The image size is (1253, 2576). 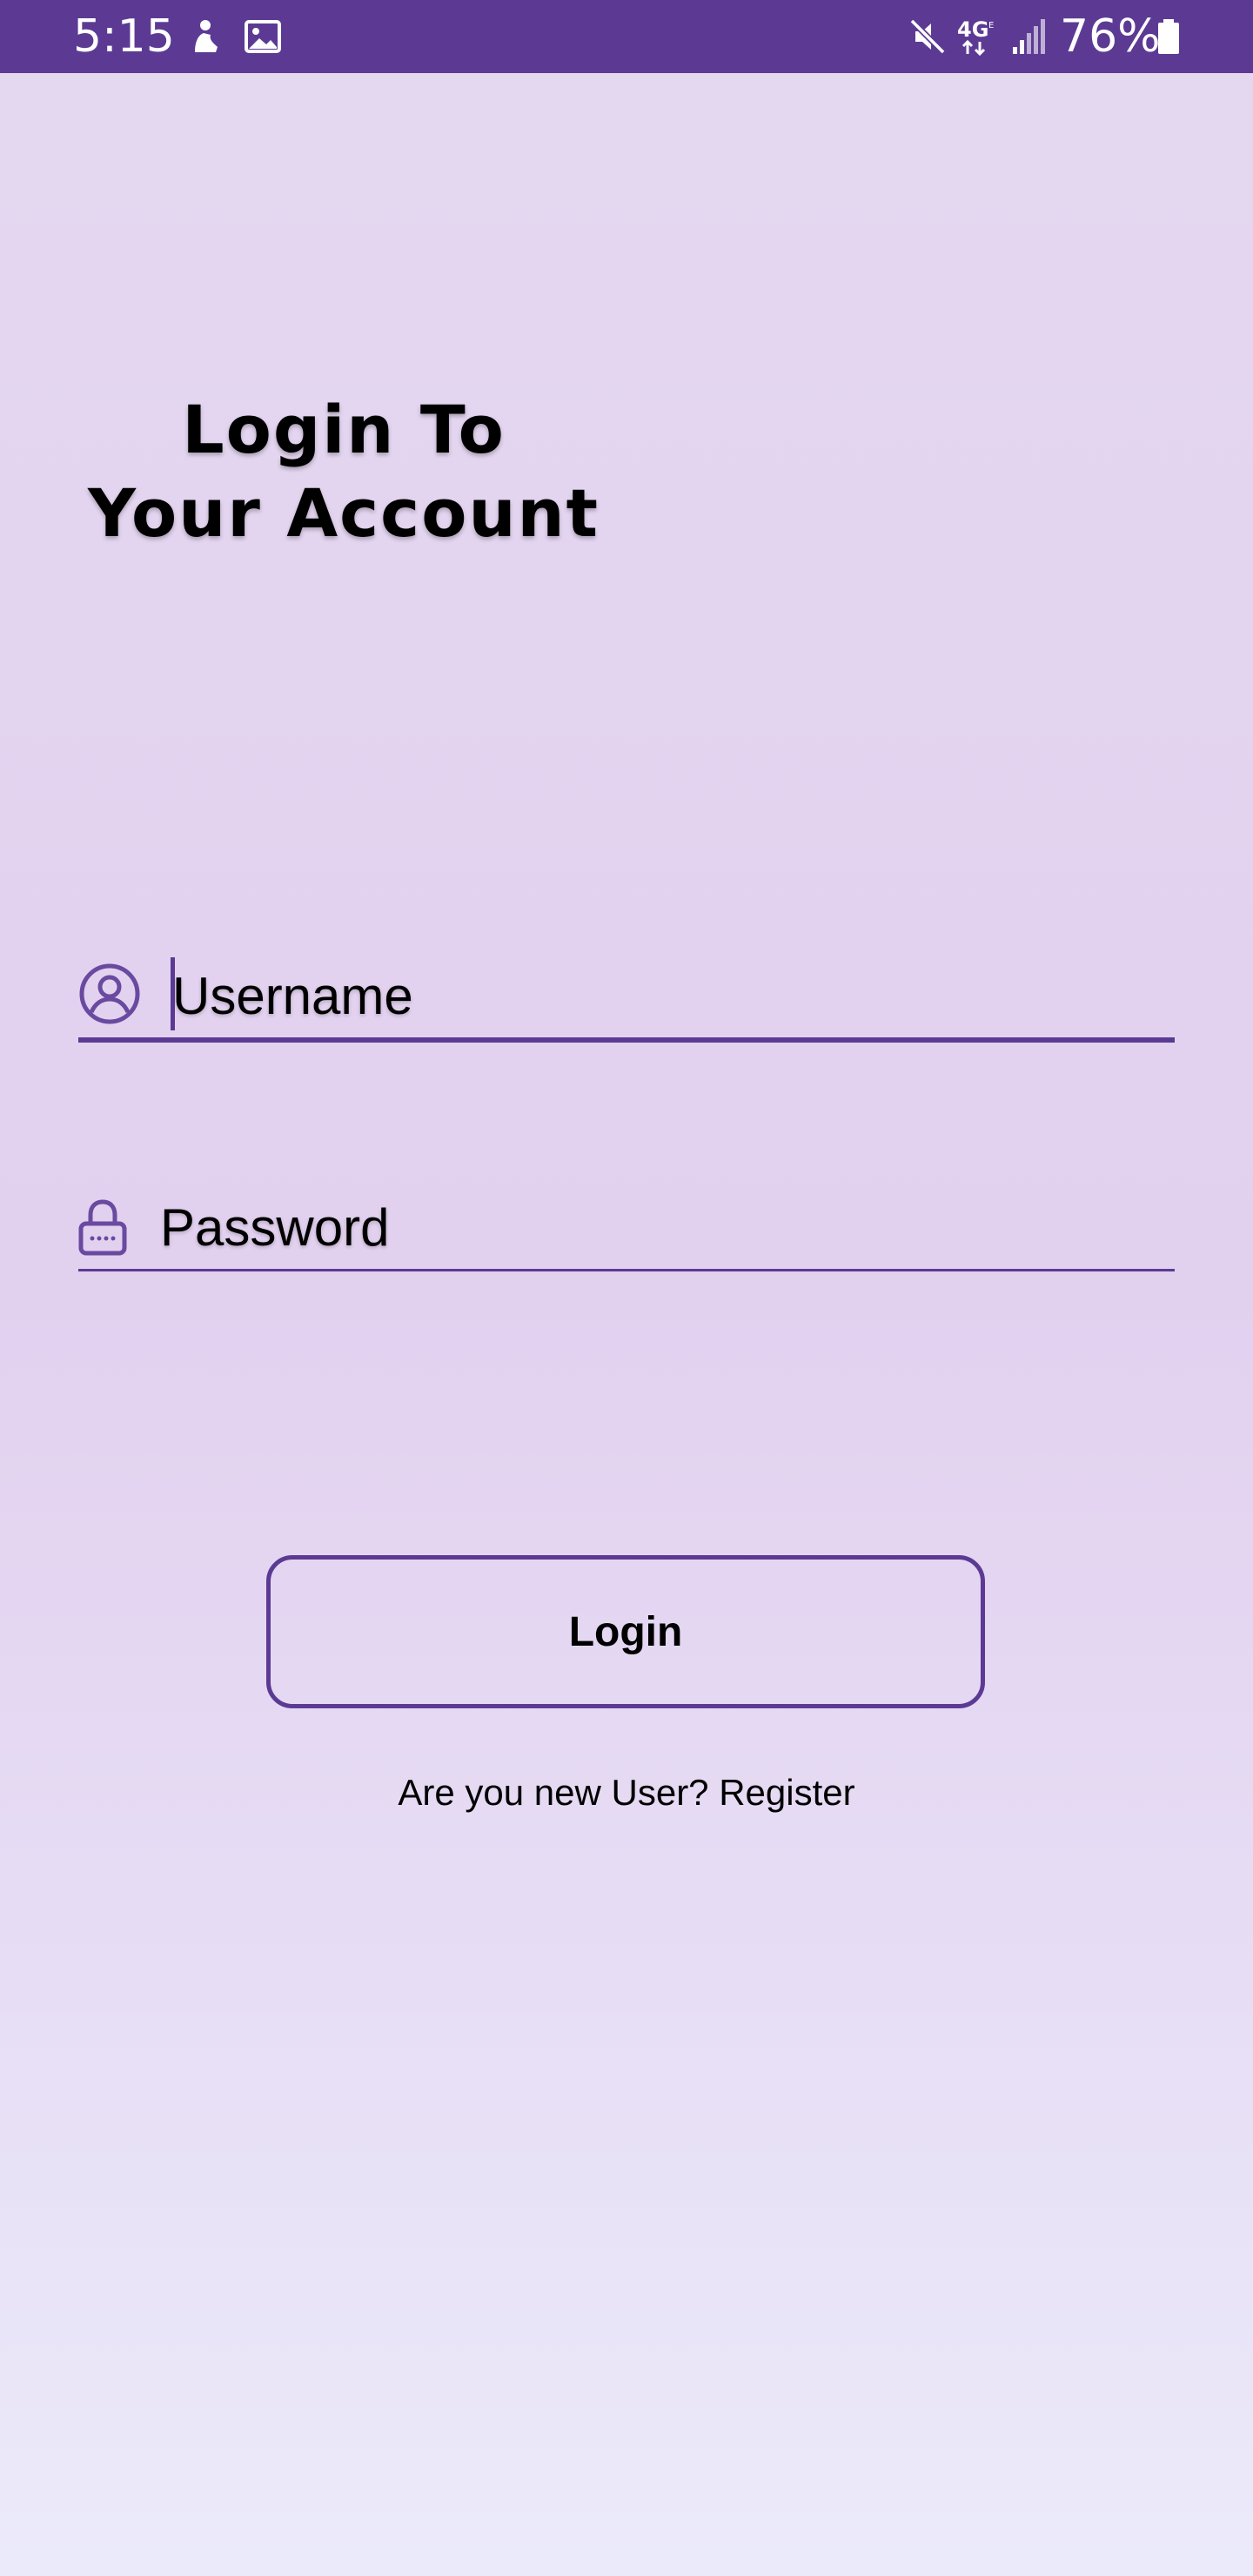 I want to click on username-underline, so click(x=626, y=1040).